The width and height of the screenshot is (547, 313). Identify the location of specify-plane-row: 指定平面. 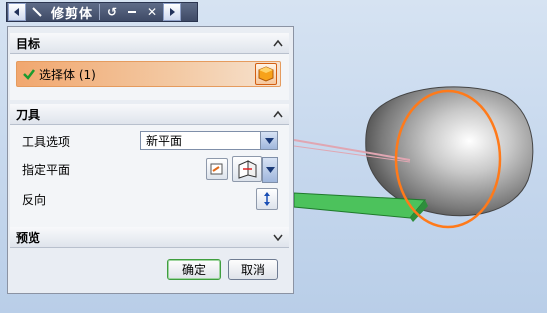
(149, 169).